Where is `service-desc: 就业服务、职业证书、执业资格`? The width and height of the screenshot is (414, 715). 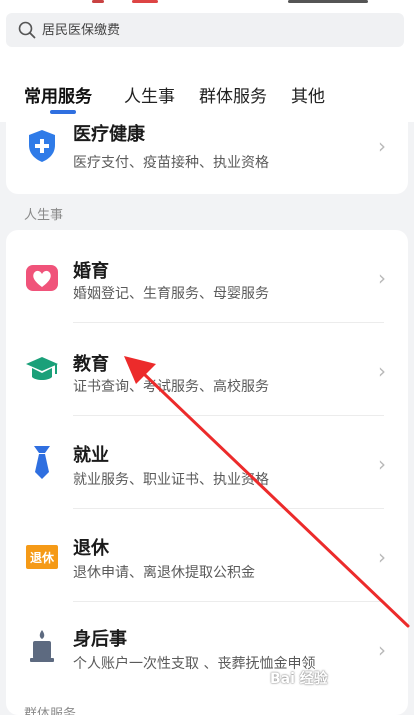 service-desc: 就业服务、职业证书、执业资格 is located at coordinates (171, 480).